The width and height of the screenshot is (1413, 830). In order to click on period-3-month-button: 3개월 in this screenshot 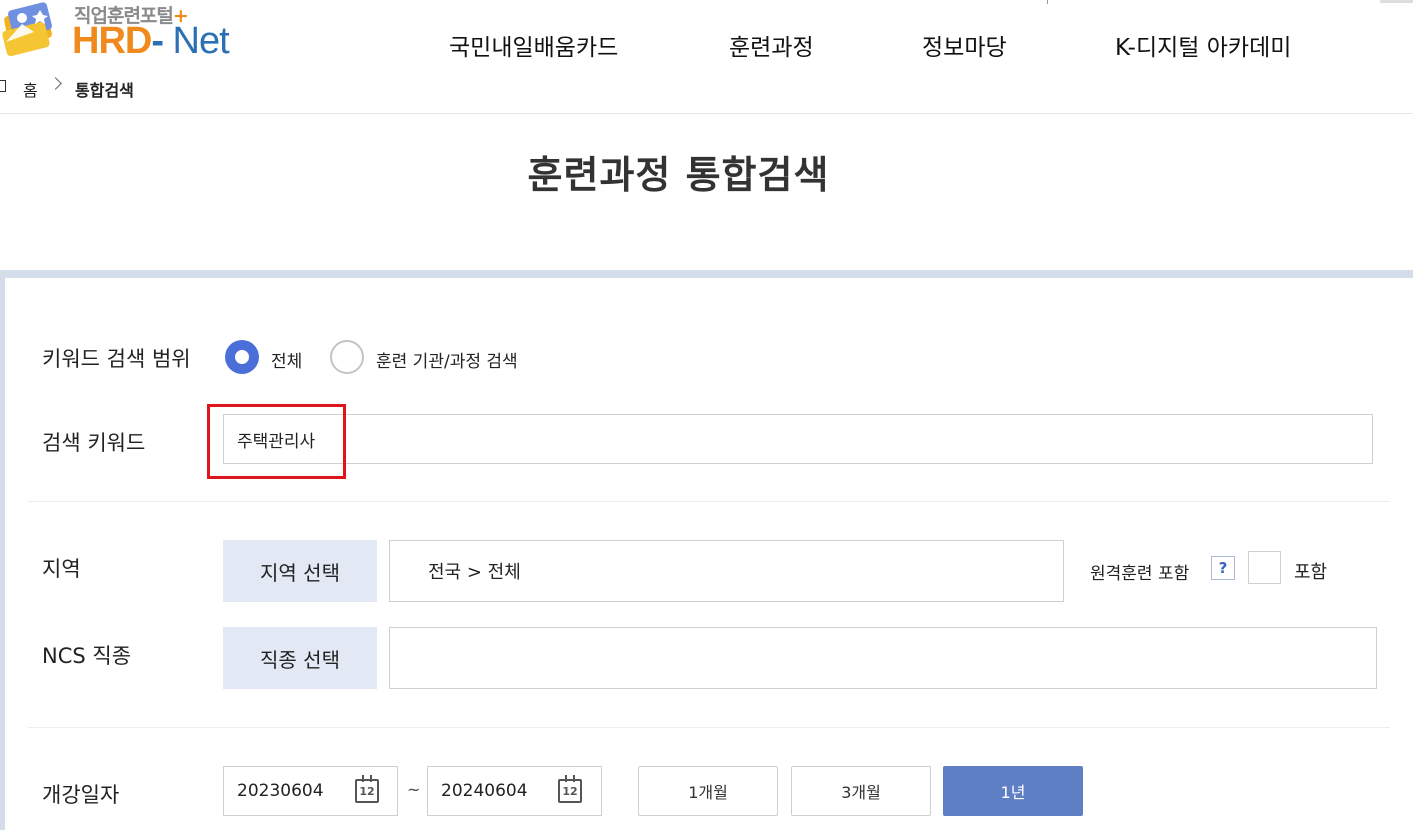, I will do `click(861, 791)`.